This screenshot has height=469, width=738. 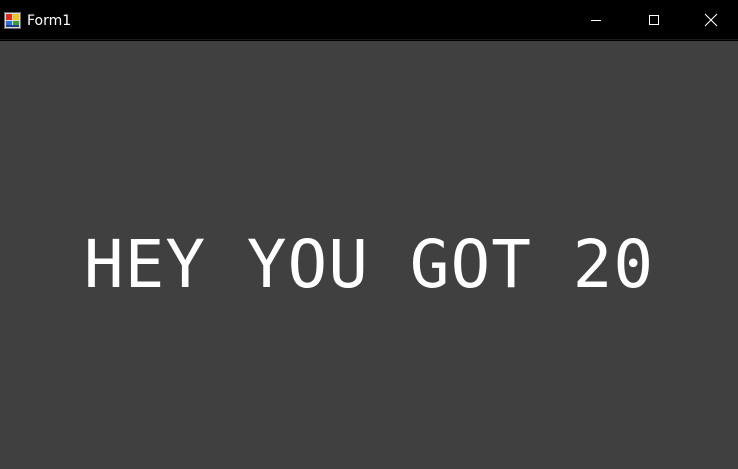 I want to click on app-icon, so click(x=12, y=20).